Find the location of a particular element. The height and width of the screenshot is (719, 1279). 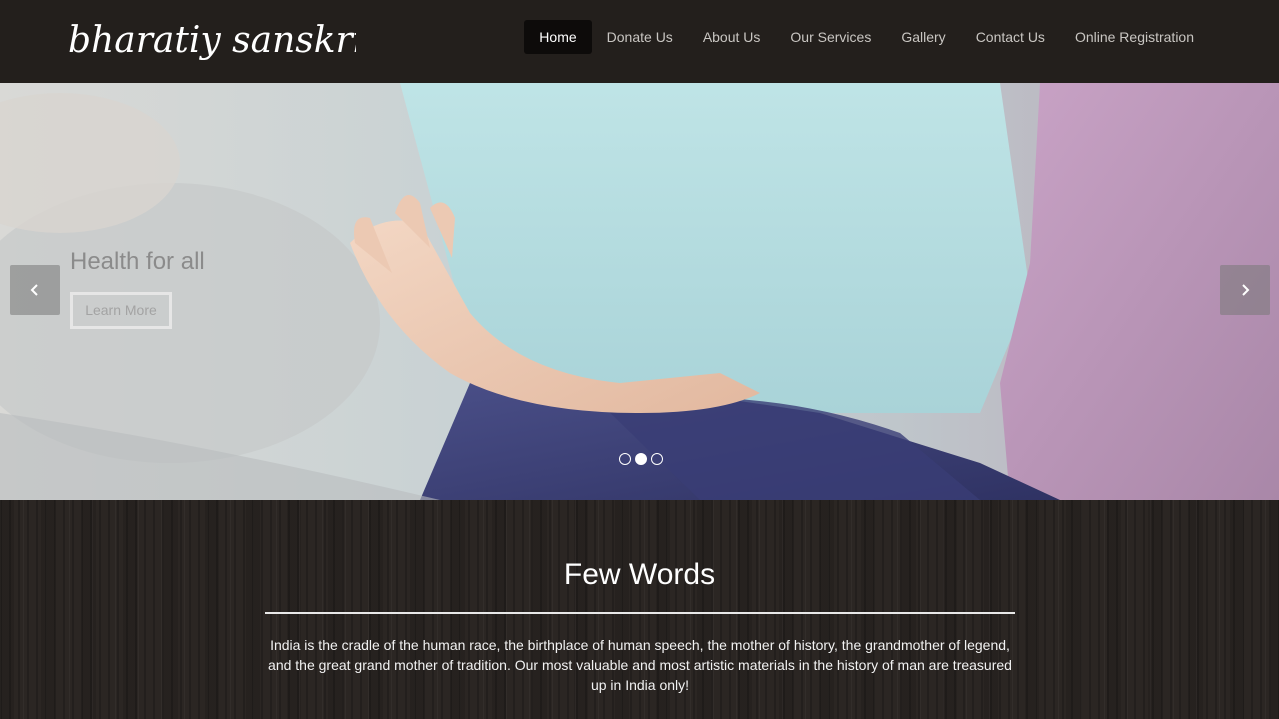

chevron-left-icon is located at coordinates (34, 290).